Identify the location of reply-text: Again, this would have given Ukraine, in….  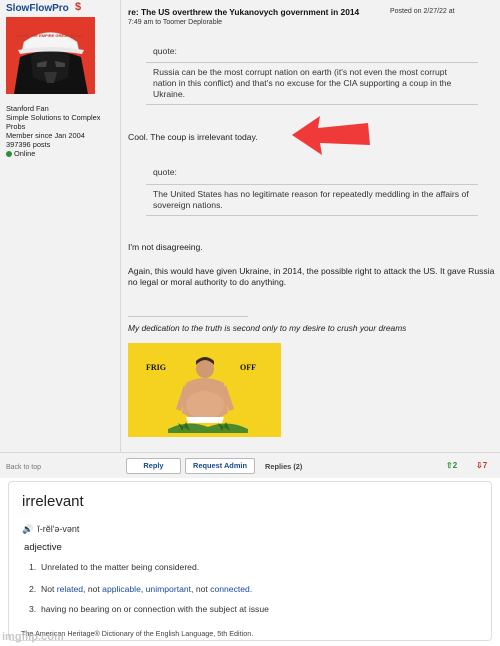
(311, 276).